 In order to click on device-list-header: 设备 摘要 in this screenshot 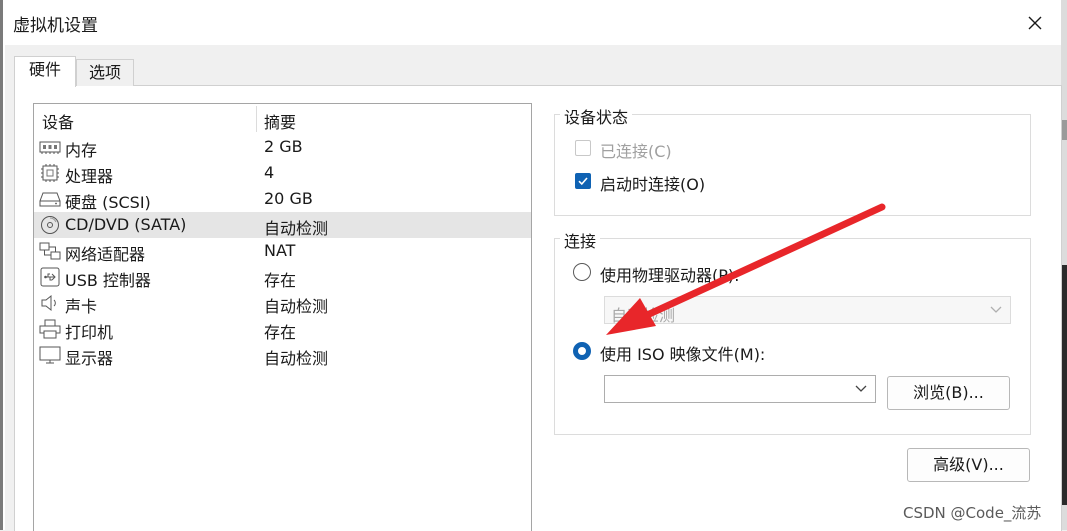, I will do `click(282, 119)`.